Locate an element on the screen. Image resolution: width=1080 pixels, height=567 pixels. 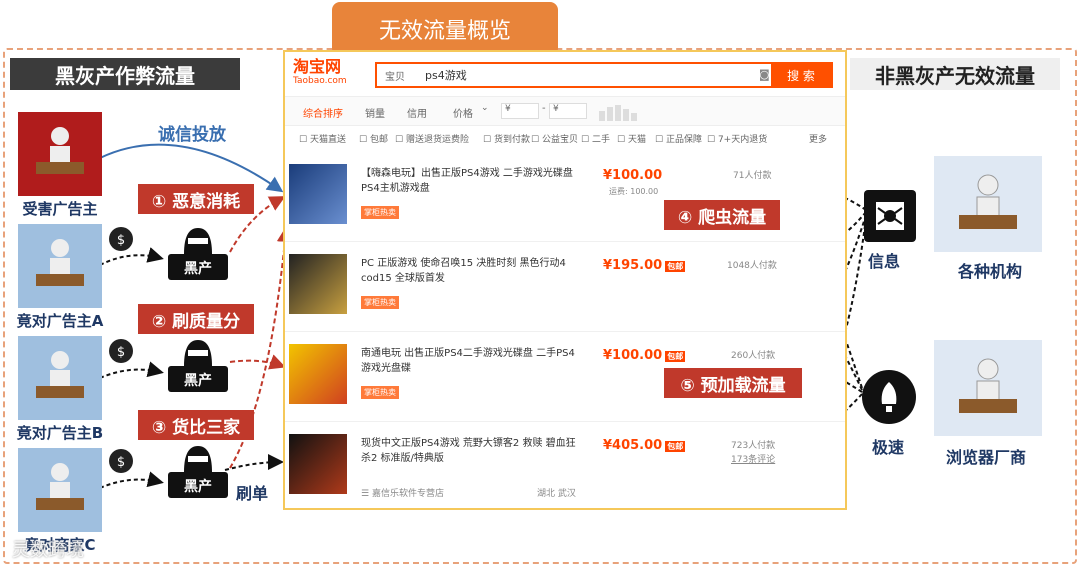
competitor-a-figure is located at coordinates (60, 266).